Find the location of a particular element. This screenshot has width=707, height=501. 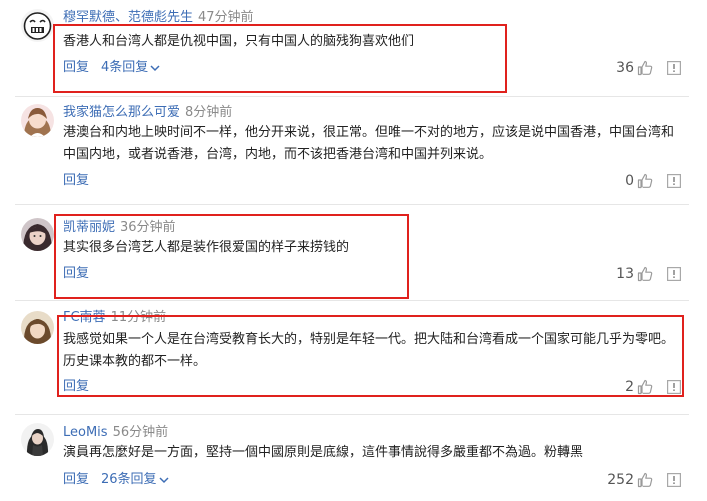

like-count: 0 is located at coordinates (629, 181).